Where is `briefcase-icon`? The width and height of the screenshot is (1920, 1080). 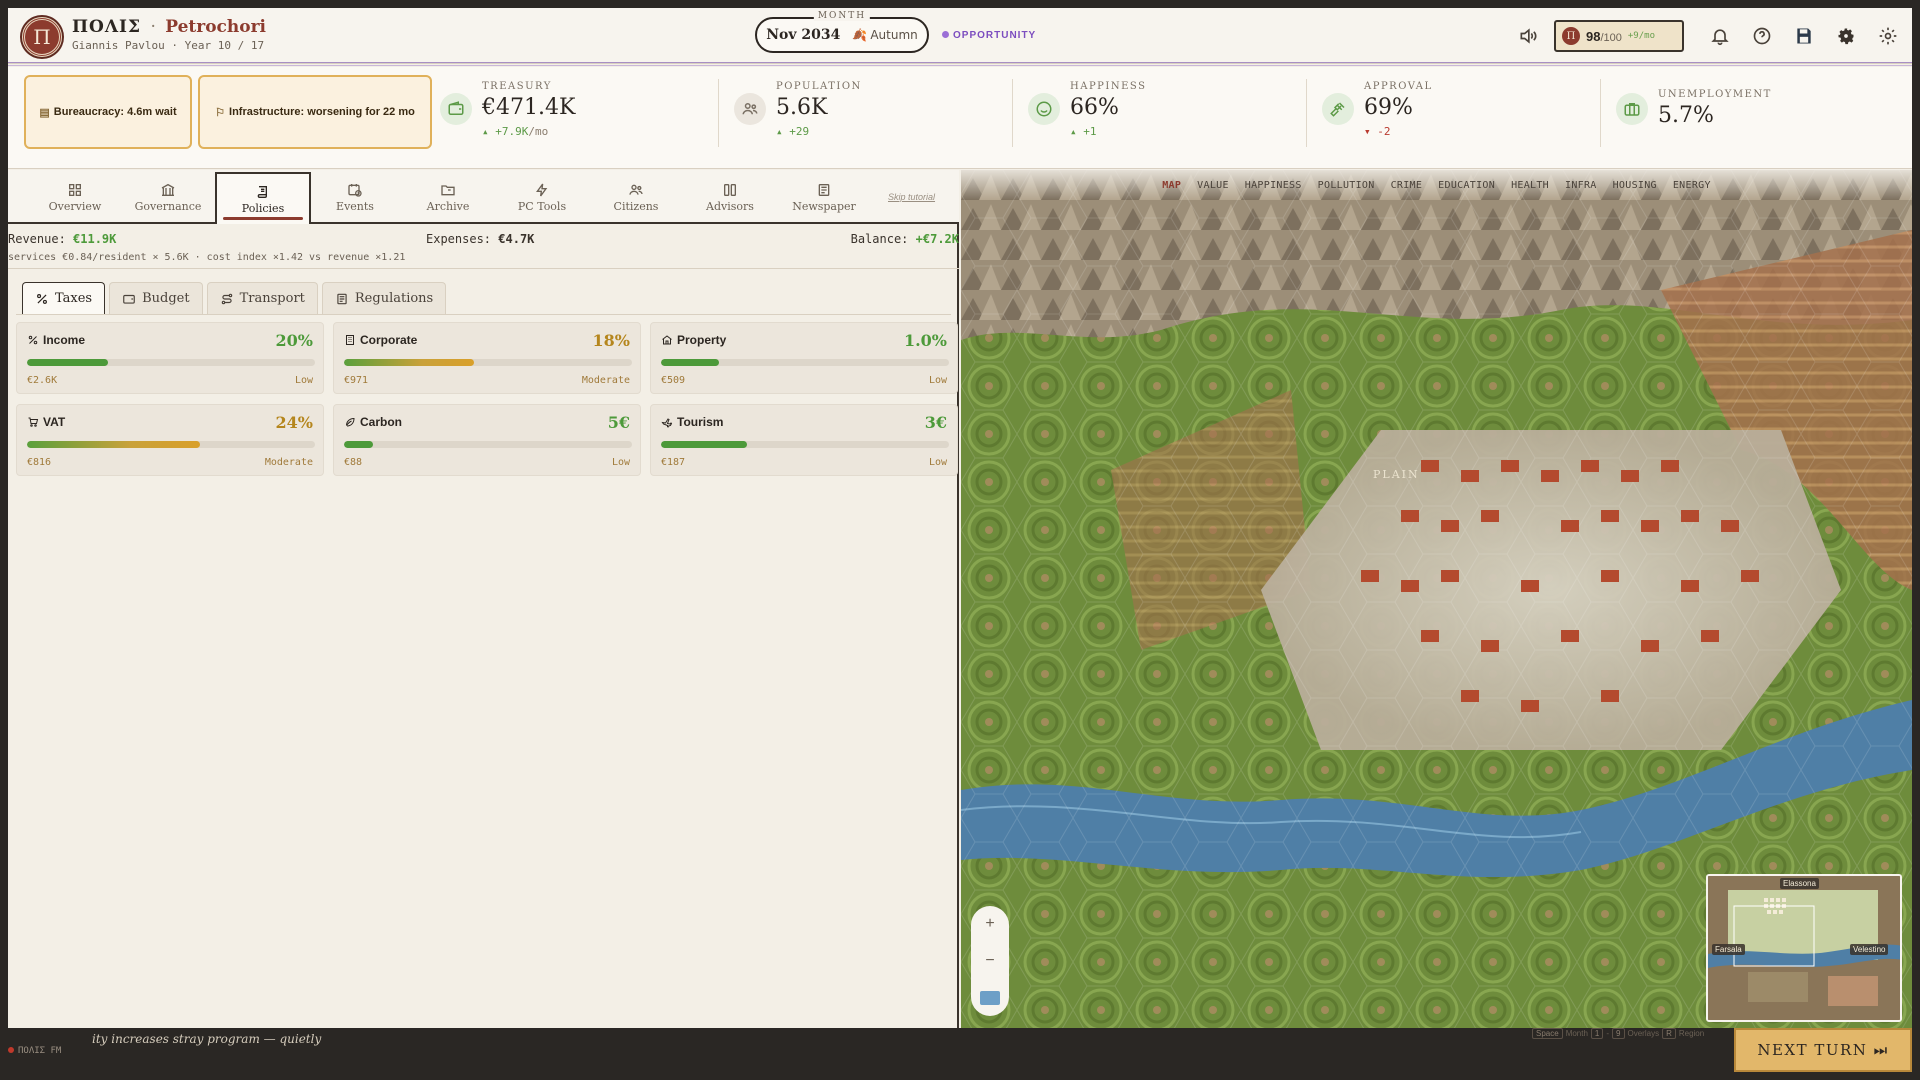 briefcase-icon is located at coordinates (1632, 109).